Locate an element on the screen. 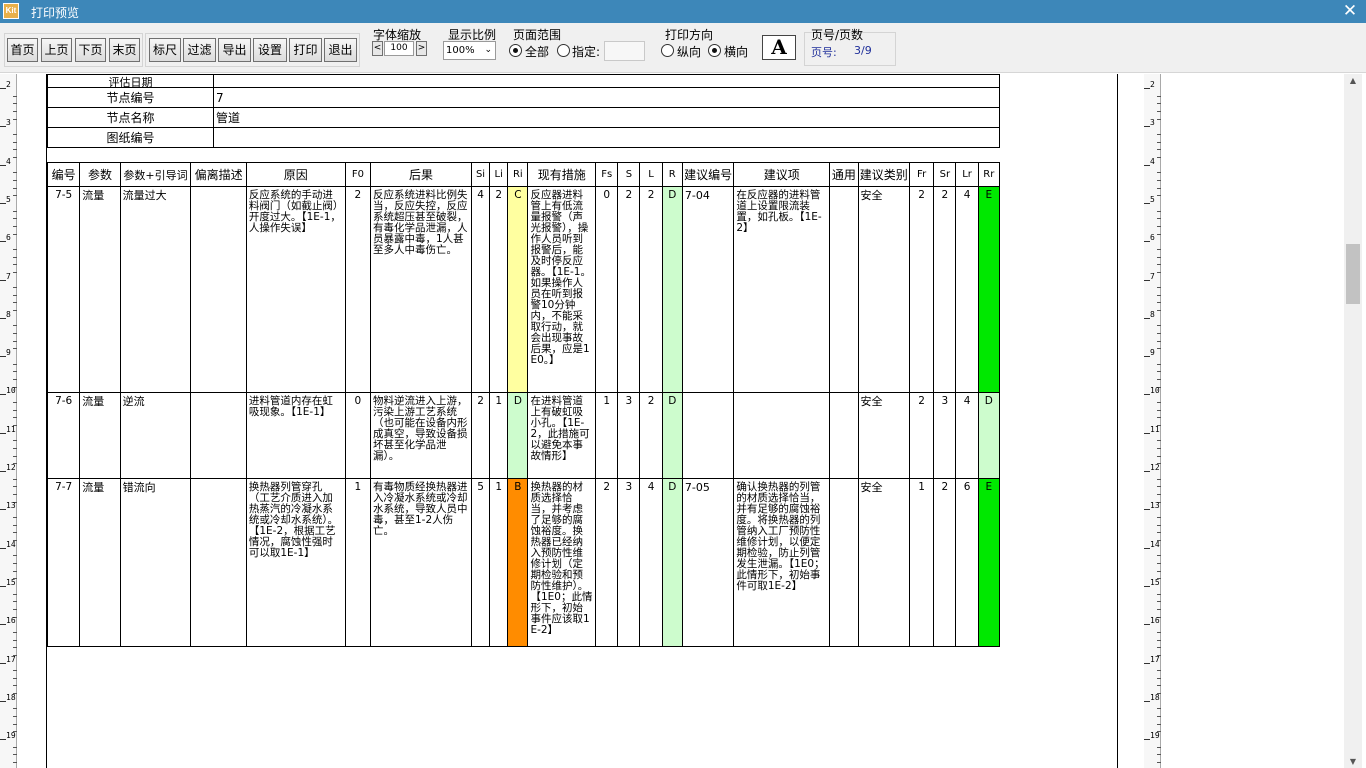 The height and width of the screenshot is (768, 1366). ruler-label: 3 is located at coordinates (1152, 123).